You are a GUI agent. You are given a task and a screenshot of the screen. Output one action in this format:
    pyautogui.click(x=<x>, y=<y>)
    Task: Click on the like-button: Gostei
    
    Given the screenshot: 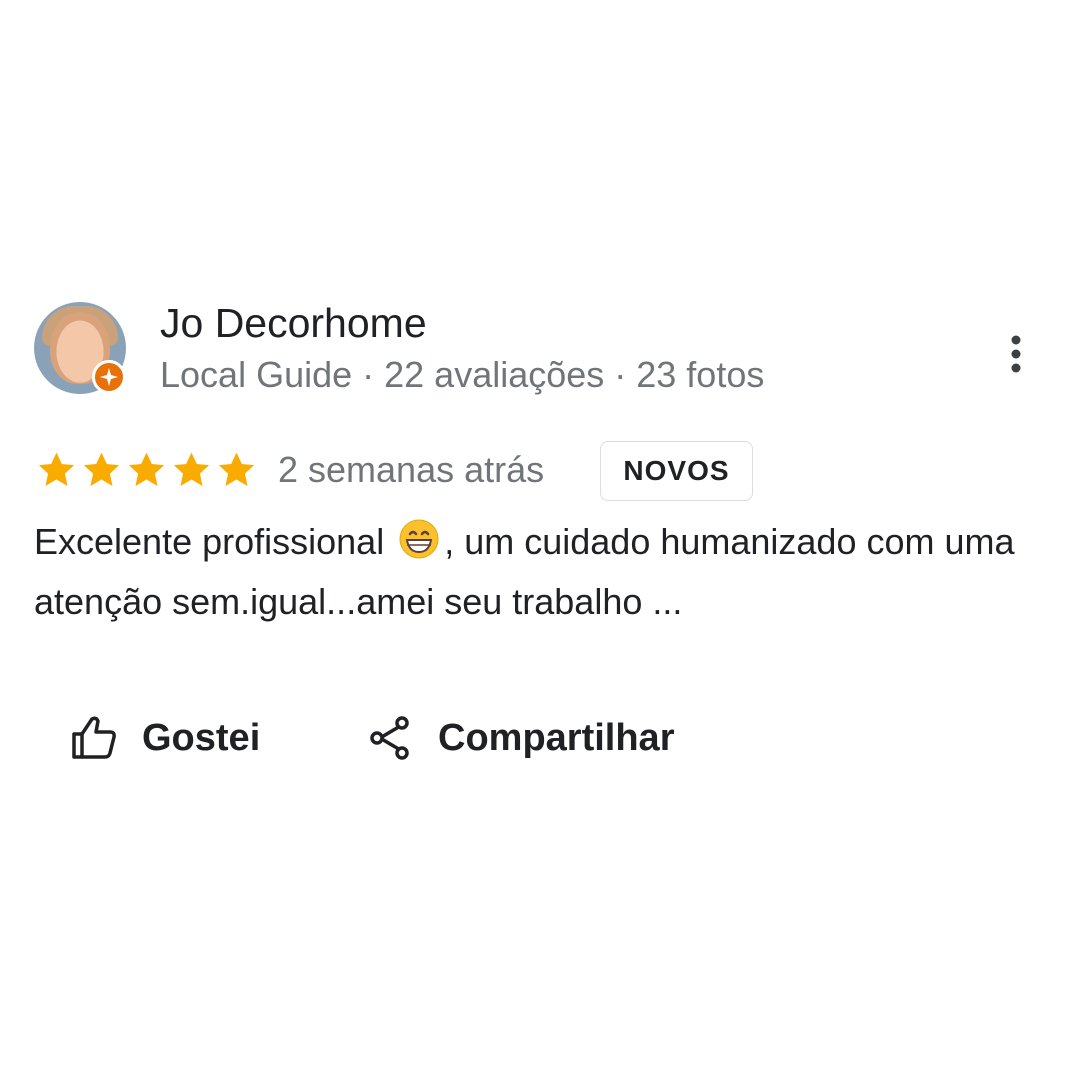 What is the action you would take?
    pyautogui.click(x=165, y=738)
    